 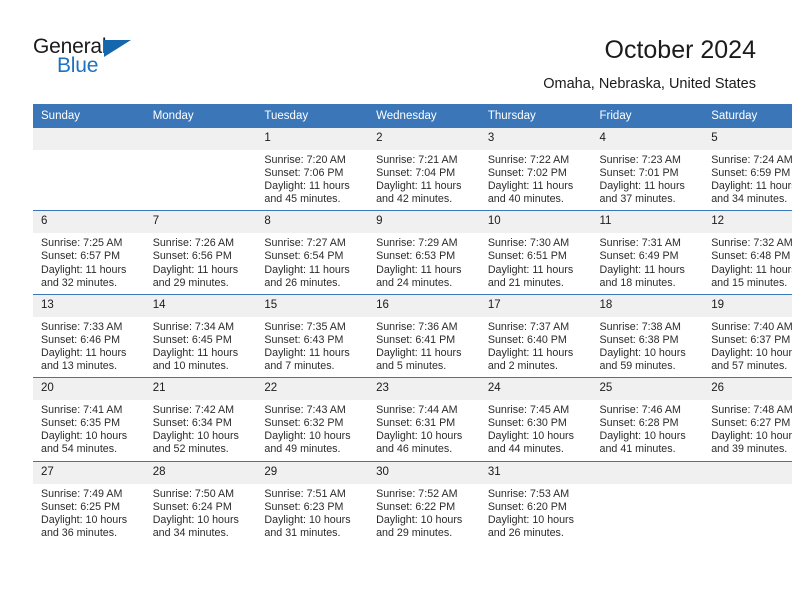 I want to click on sunset-text: Sunset: 7:06 PM, so click(x=304, y=173).